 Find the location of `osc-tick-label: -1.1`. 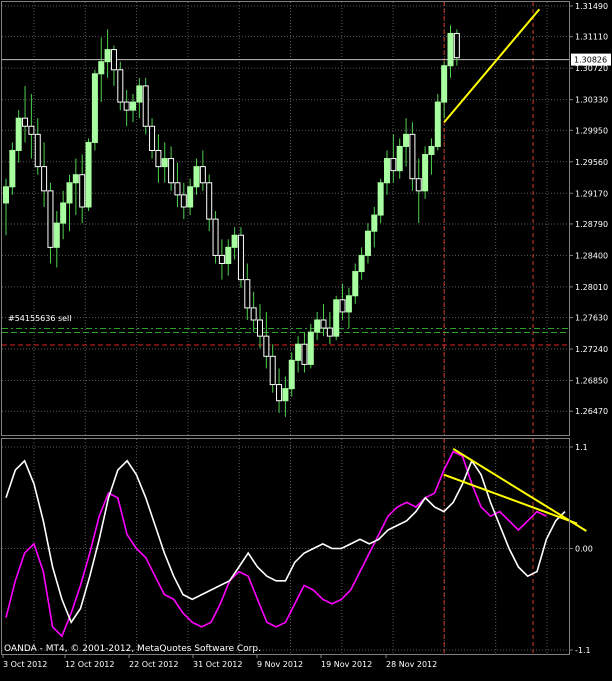

osc-tick-label: -1.1 is located at coordinates (583, 650).